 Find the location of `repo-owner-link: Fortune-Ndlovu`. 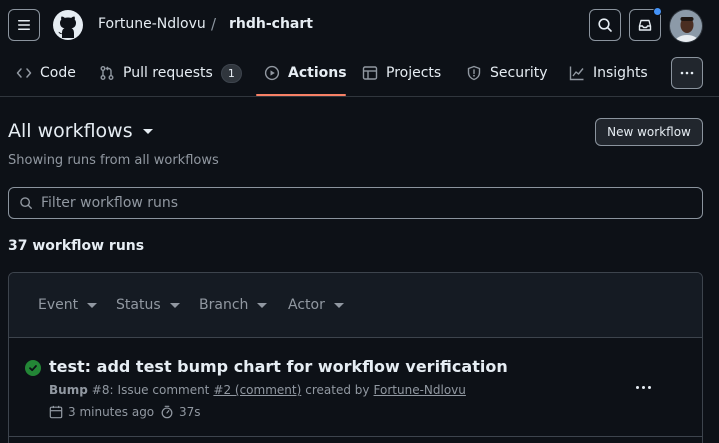

repo-owner-link: Fortune-Ndlovu is located at coordinates (152, 24).